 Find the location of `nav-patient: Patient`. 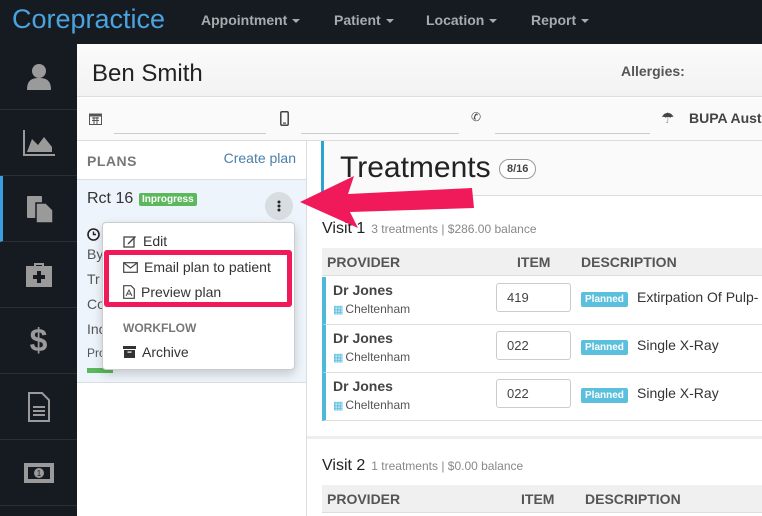

nav-patient: Patient is located at coordinates (364, 20).